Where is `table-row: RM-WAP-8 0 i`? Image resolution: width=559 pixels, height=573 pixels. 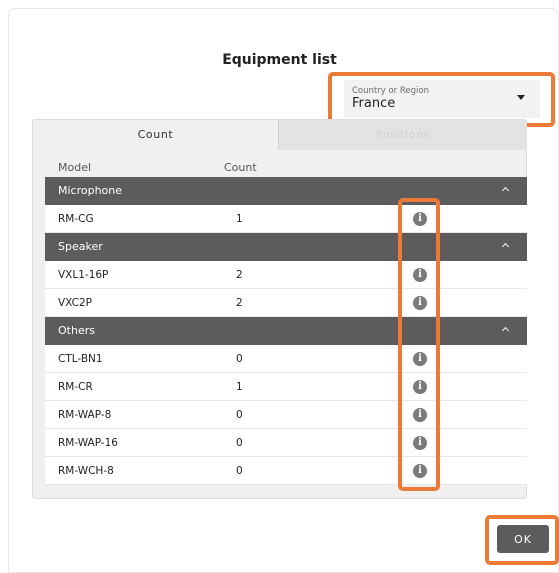
table-row: RM-WAP-8 0 i is located at coordinates (286, 415).